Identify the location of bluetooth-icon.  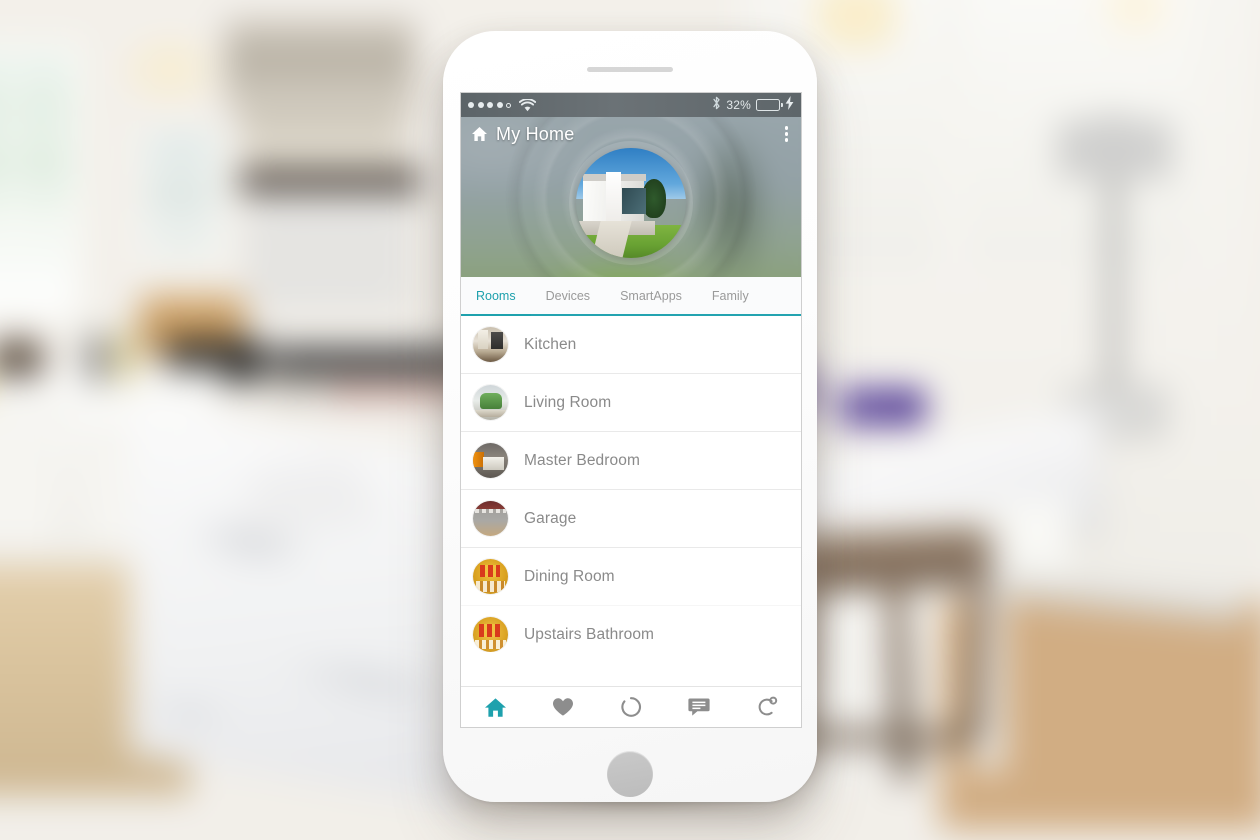
(716, 105).